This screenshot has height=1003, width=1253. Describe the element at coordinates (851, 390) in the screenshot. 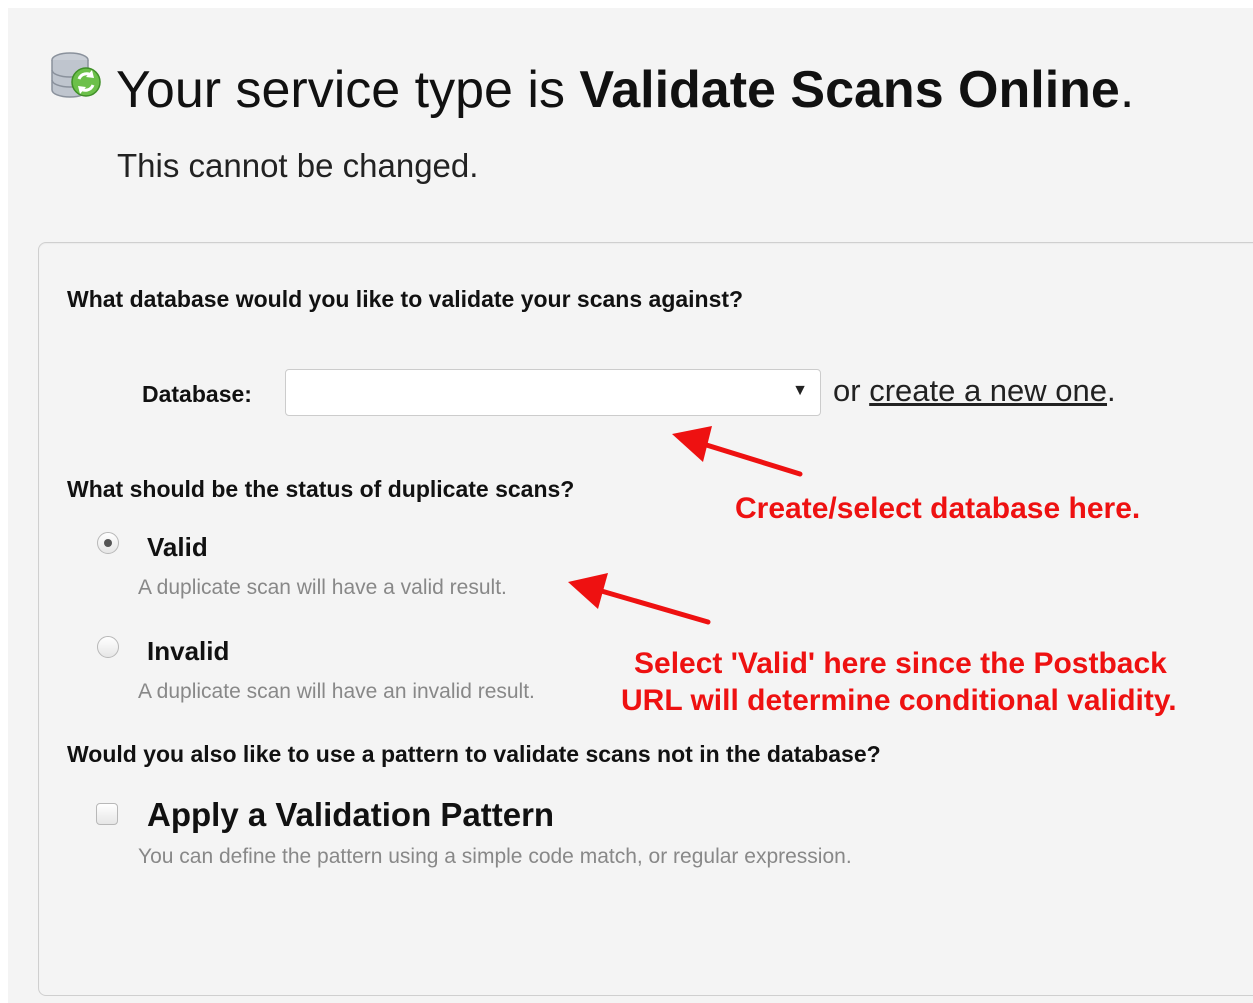

I see `or-text: or` at that location.